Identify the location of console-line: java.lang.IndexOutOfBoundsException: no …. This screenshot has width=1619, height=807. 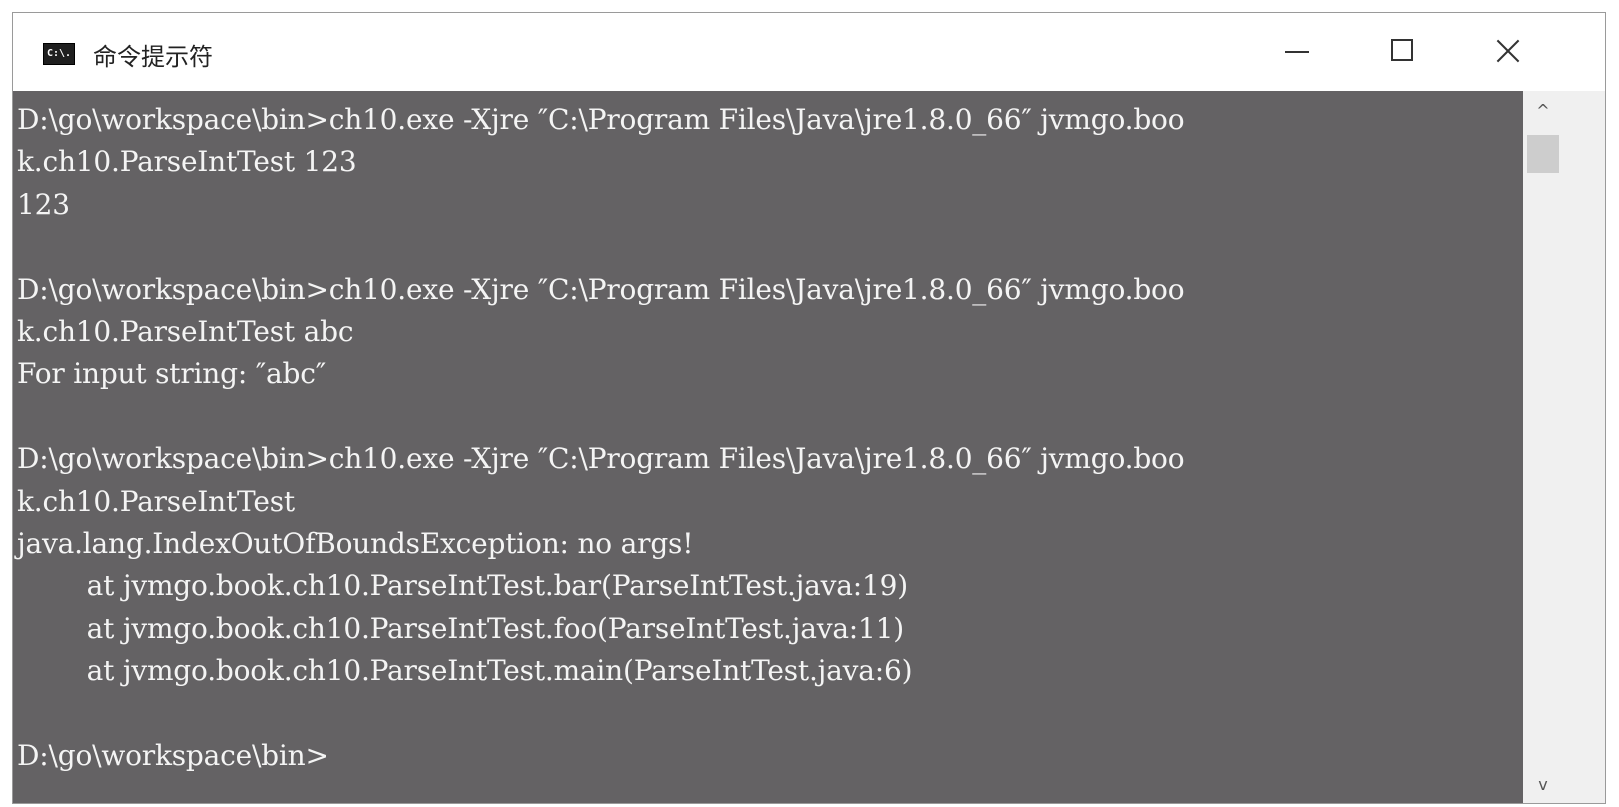
(355, 543).